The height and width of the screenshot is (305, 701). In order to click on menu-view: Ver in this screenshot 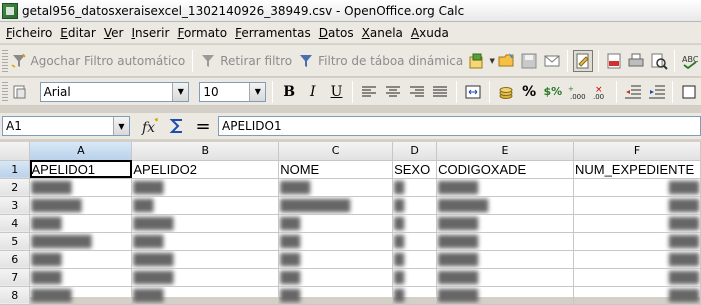, I will do `click(114, 33)`.